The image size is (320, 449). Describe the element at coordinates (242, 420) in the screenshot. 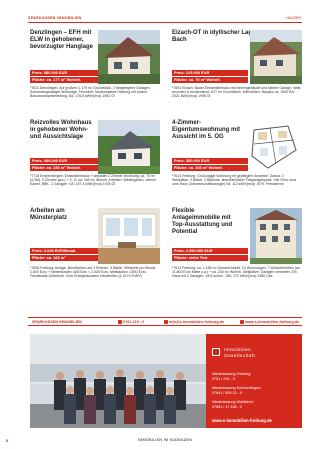

I see `ad-url: www.s-immobilien-freiburg.de` at that location.